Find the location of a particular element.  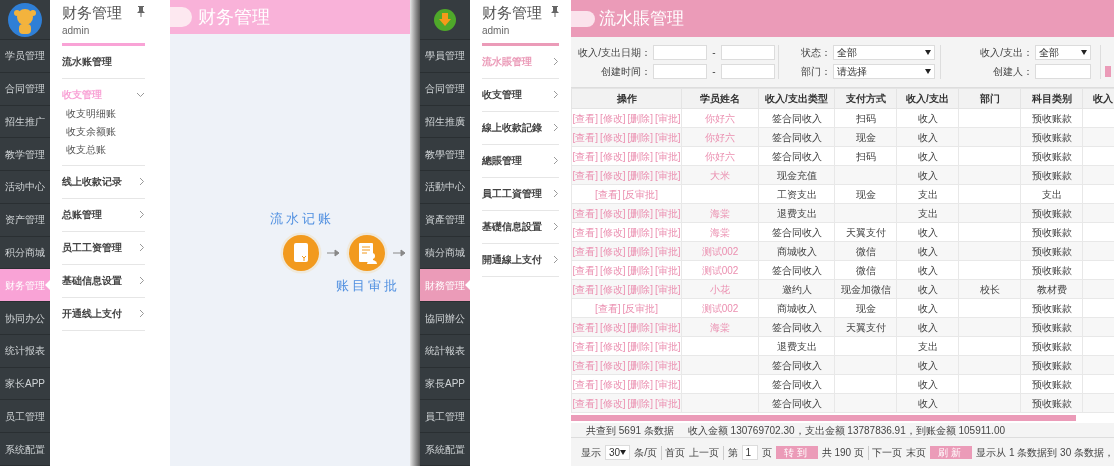

last-page-link: 末页 is located at coordinates (916, 452).